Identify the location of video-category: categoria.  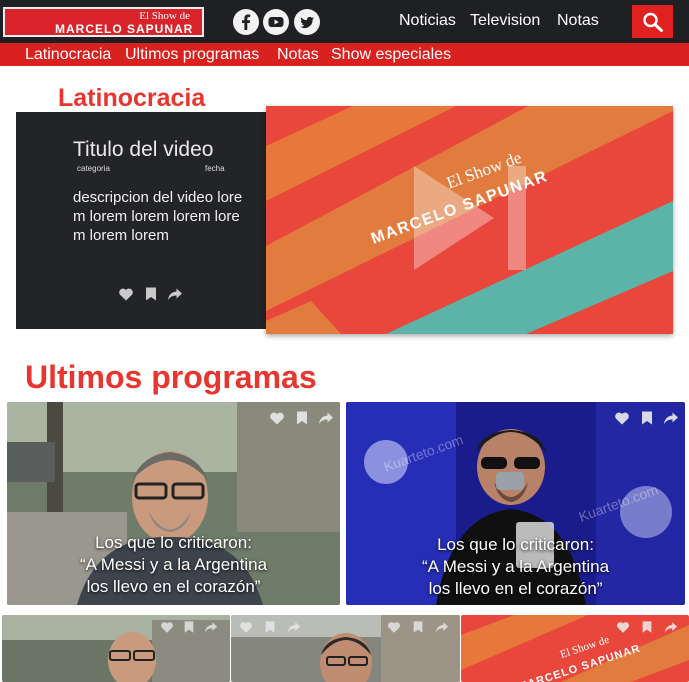
(93, 168).